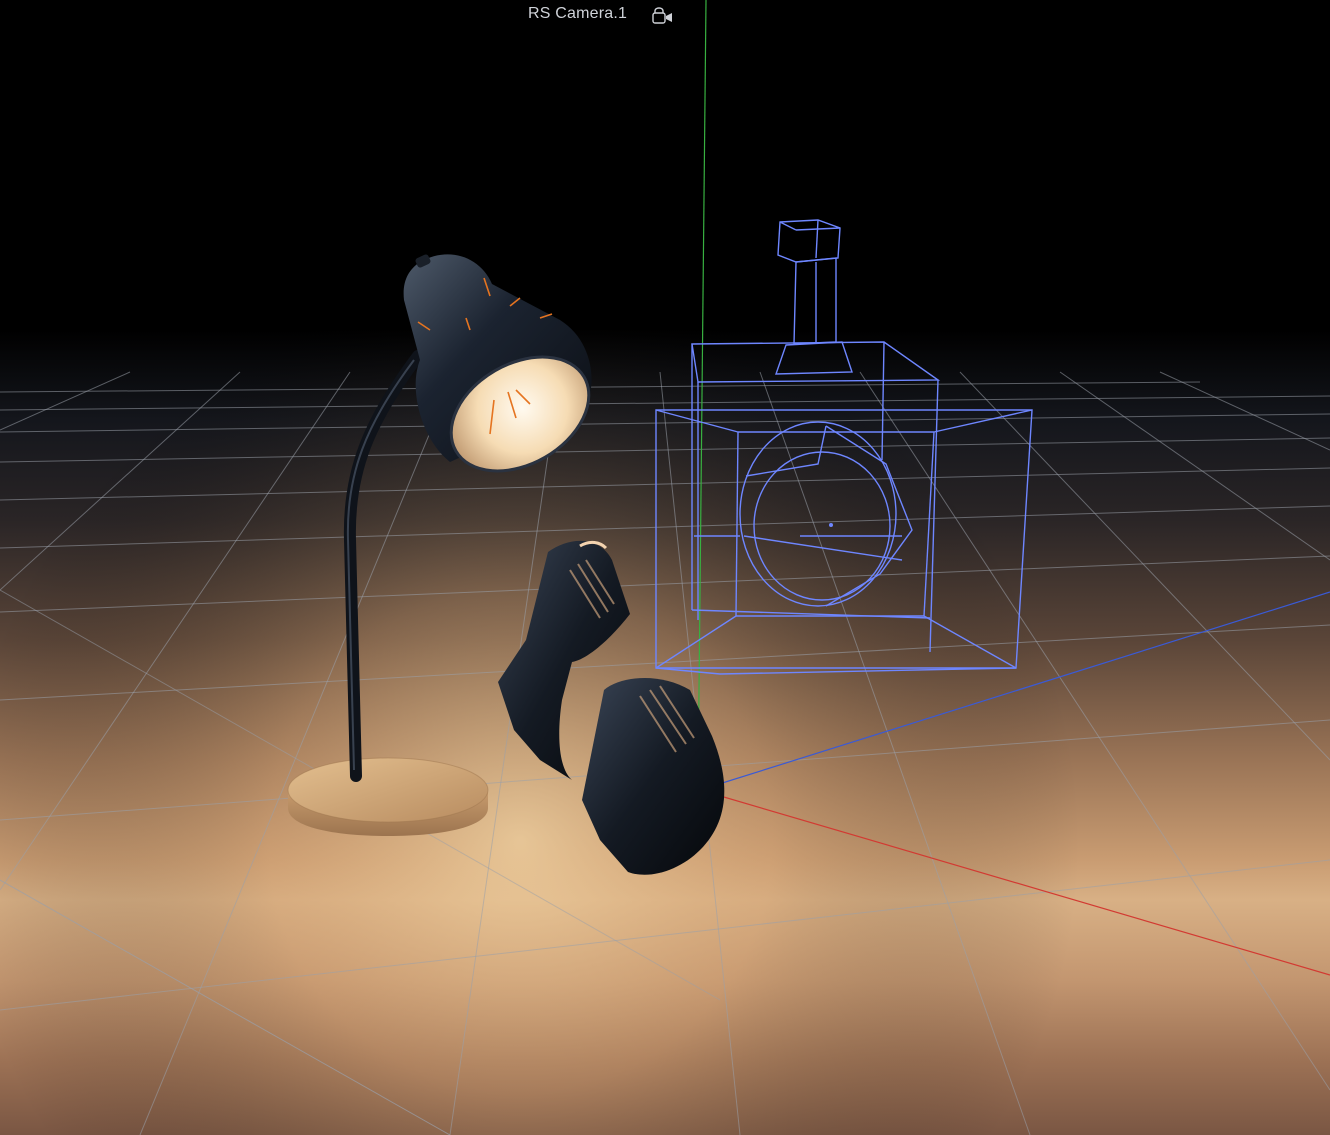 This screenshot has width=1330, height=1135. Describe the element at coordinates (577, 14) in the screenshot. I see `camera-name-label: RS Camera.1` at that location.